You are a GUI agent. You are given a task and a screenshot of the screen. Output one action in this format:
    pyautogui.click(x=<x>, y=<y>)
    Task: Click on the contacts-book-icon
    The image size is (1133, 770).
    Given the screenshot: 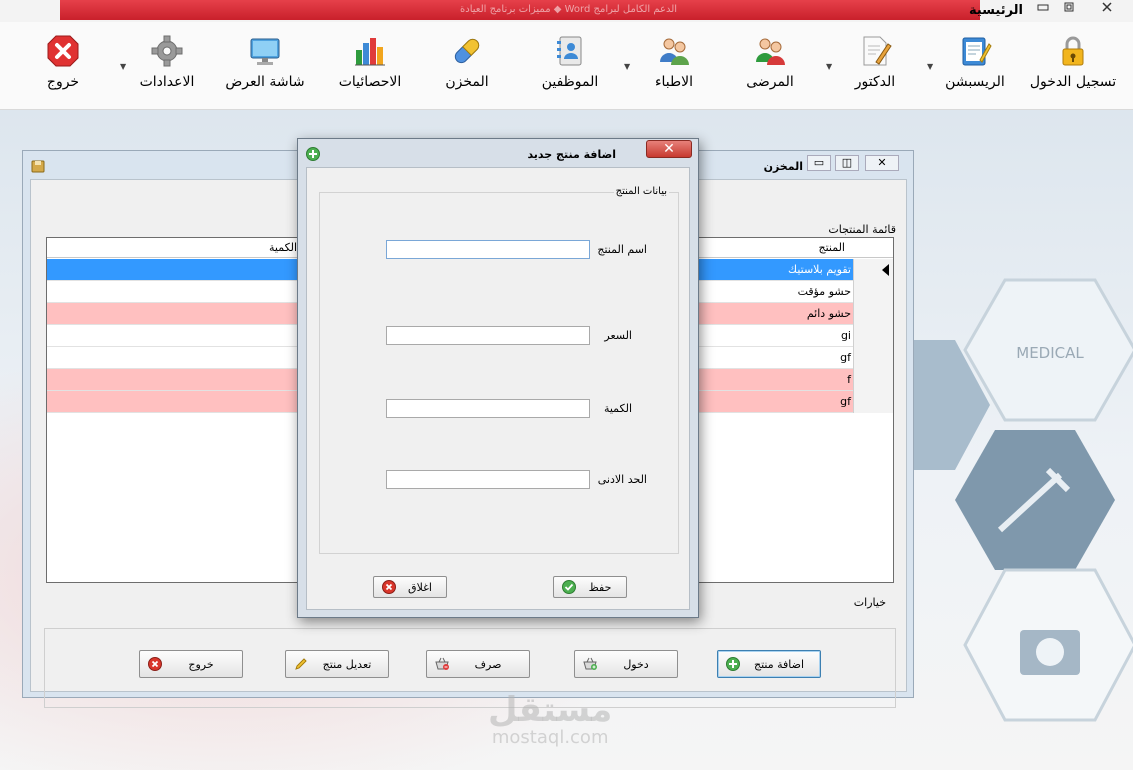 What is the action you would take?
    pyautogui.click(x=570, y=51)
    